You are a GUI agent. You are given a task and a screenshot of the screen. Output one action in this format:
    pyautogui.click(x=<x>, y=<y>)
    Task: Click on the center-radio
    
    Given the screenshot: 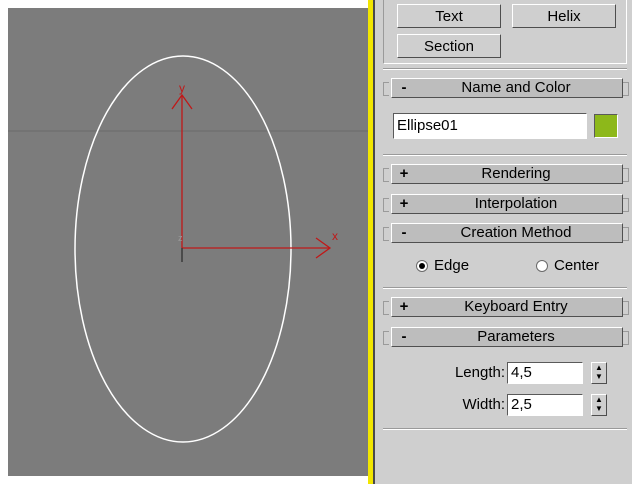 What is the action you would take?
    pyautogui.click(x=542, y=266)
    